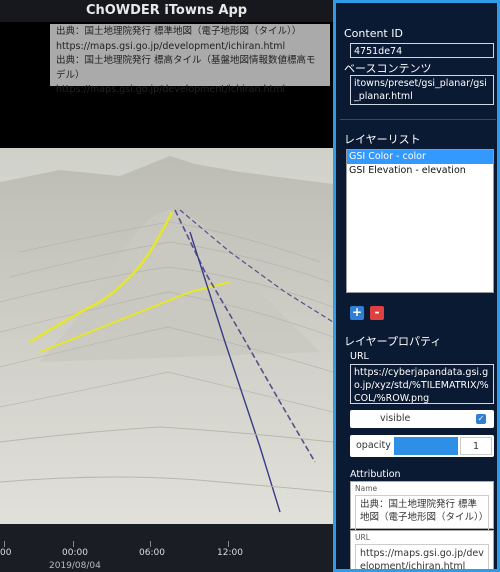 The image size is (500, 572). Describe the element at coordinates (186, 68) in the screenshot. I see `attribution-line: 出典：国土地理院発行 標高タイル（基盤地図情報数値標高モデル）` at that location.